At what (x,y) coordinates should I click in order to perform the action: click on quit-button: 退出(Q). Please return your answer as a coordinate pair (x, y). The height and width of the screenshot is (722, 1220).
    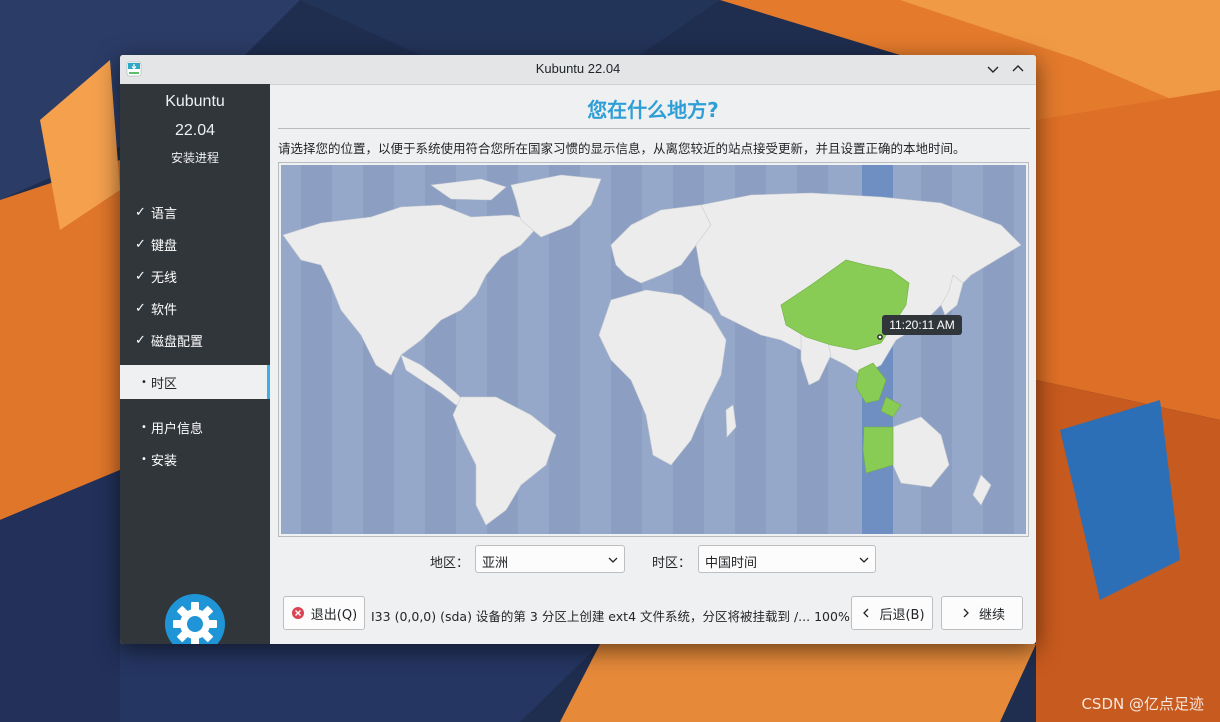
    Looking at the image, I should click on (324, 613).